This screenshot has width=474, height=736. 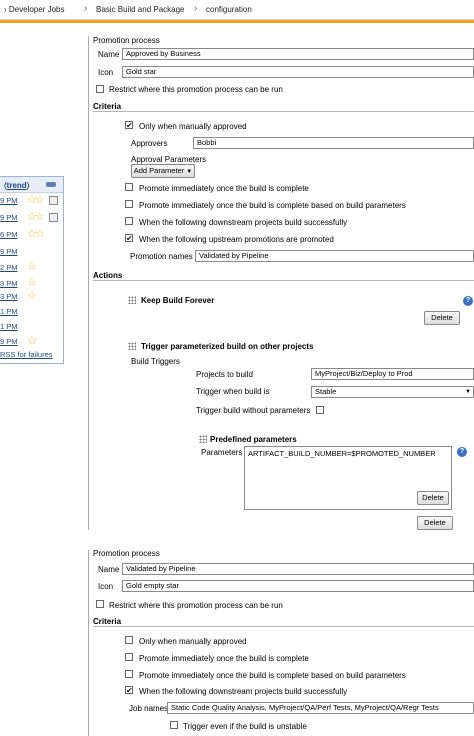 What do you see at coordinates (229, 9) in the screenshot?
I see `breadcrumb-item-configuration: configuration` at bounding box center [229, 9].